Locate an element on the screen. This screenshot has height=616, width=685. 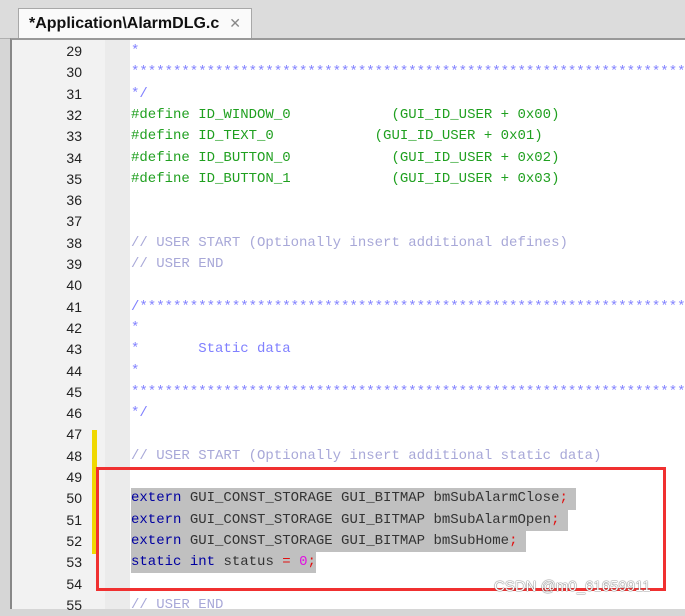
code-token: (GUI_ID_USER + 0x03) is located at coordinates (475, 178).